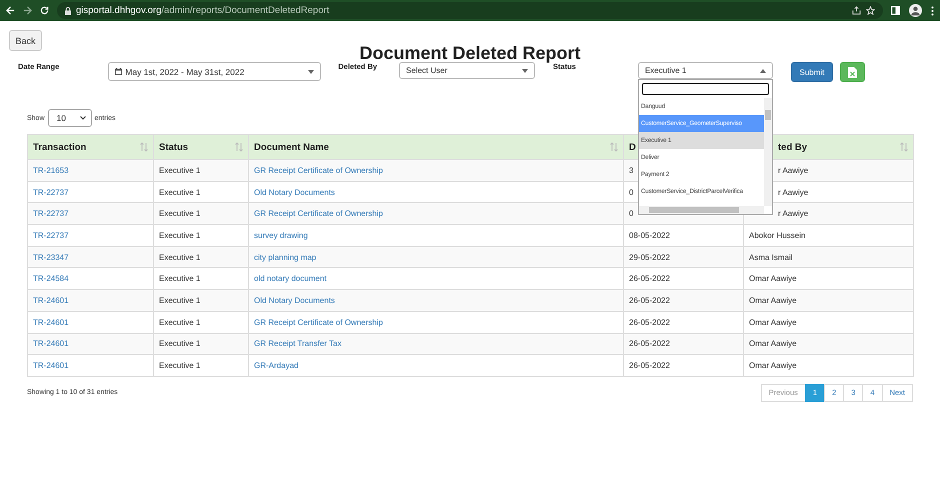 The height and width of the screenshot is (486, 940). Describe the element at coordinates (51, 279) in the screenshot. I see `transaction-link: TR-24584` at that location.